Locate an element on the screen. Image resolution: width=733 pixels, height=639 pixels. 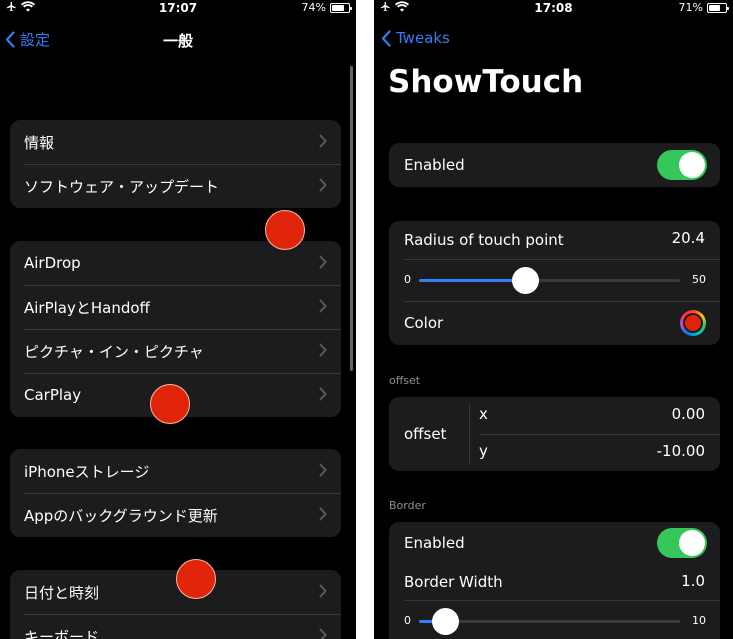
list-item-label: ピクチャ・イン・ピクチャ is located at coordinates (114, 351).